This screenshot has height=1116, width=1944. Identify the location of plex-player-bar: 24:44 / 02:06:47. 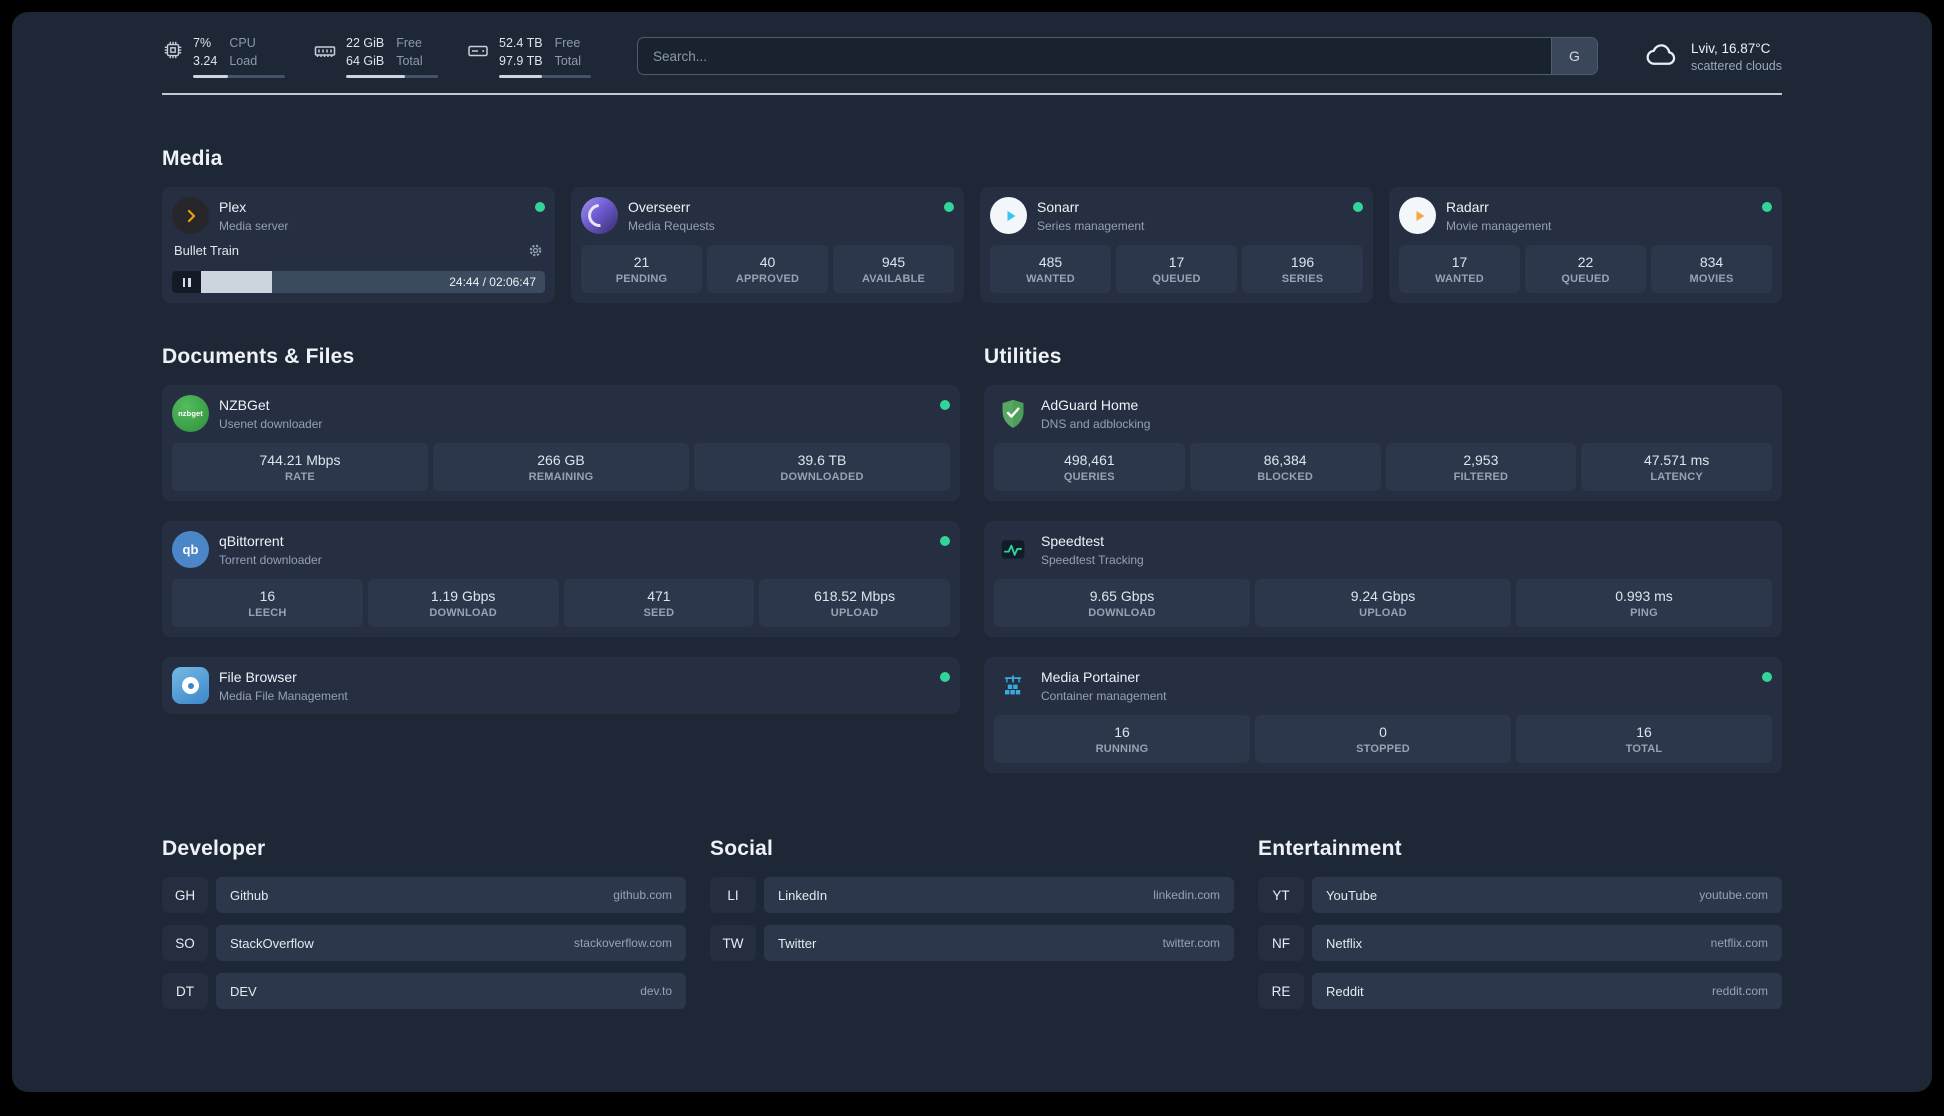
(358, 282).